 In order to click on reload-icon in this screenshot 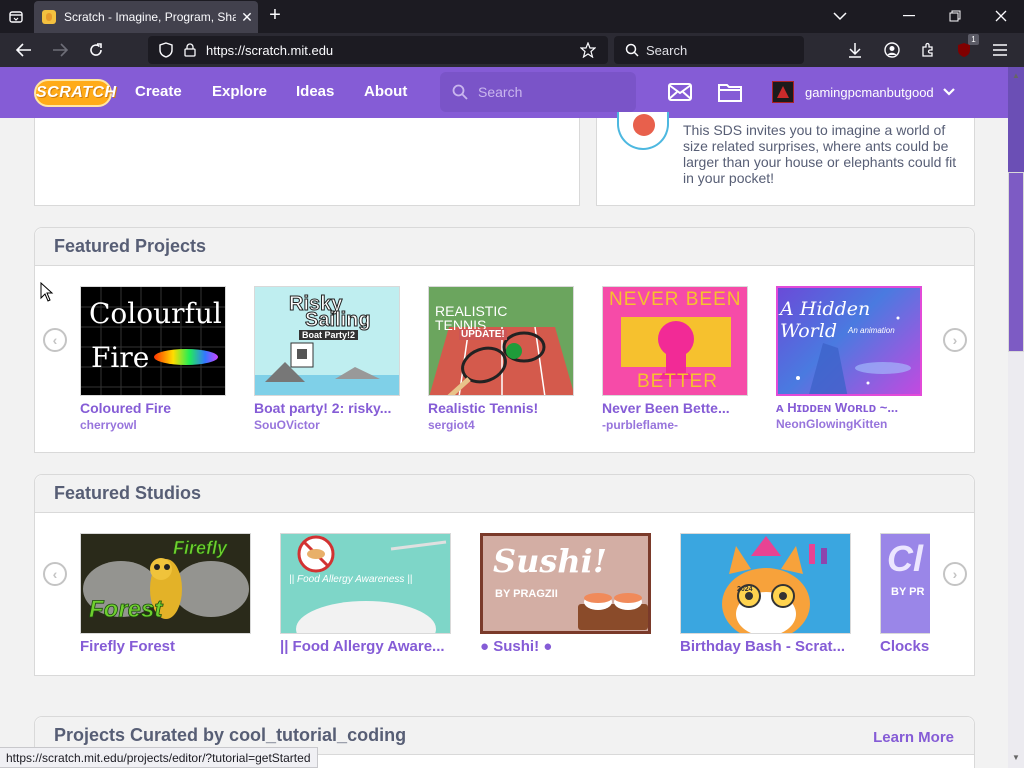, I will do `click(96, 50)`.